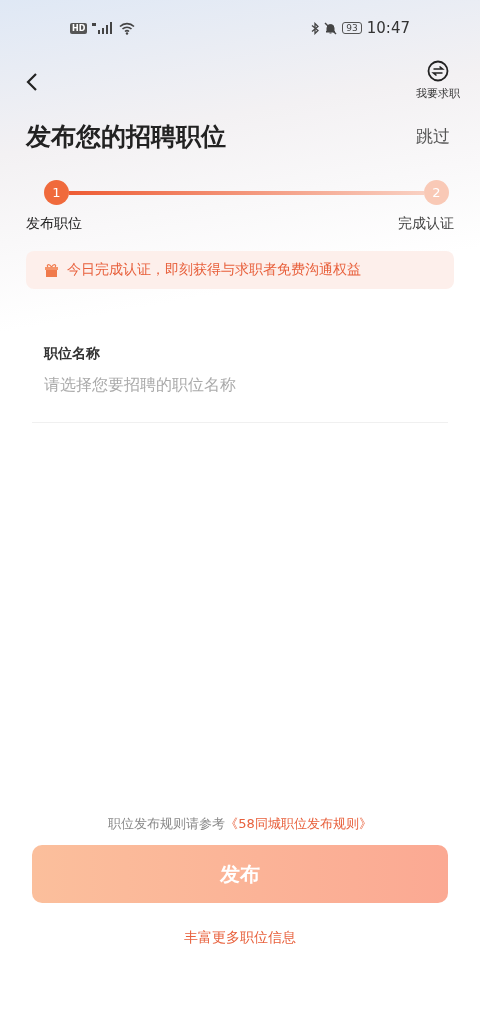 This screenshot has width=480, height=1025. Describe the element at coordinates (315, 28) in the screenshot. I see `bluetooth-icon` at that location.